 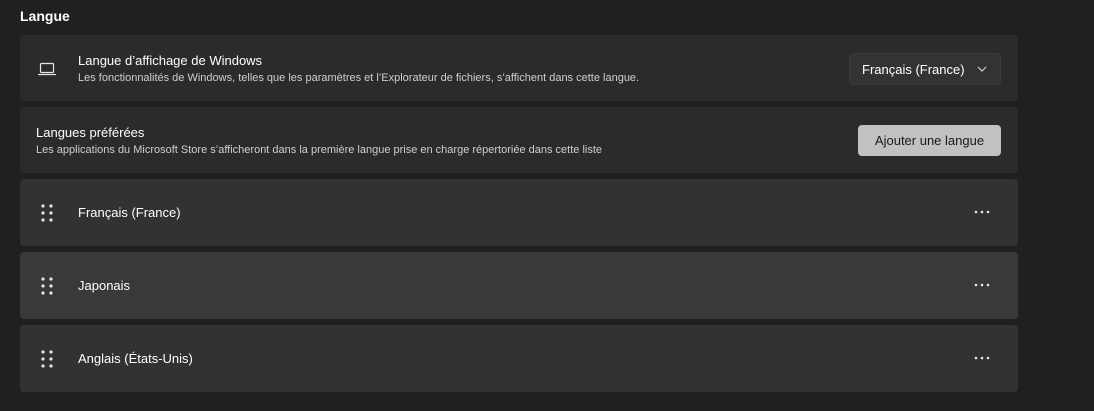 I want to click on display-language-title: Langue d’affichage de Windows, so click(x=170, y=60).